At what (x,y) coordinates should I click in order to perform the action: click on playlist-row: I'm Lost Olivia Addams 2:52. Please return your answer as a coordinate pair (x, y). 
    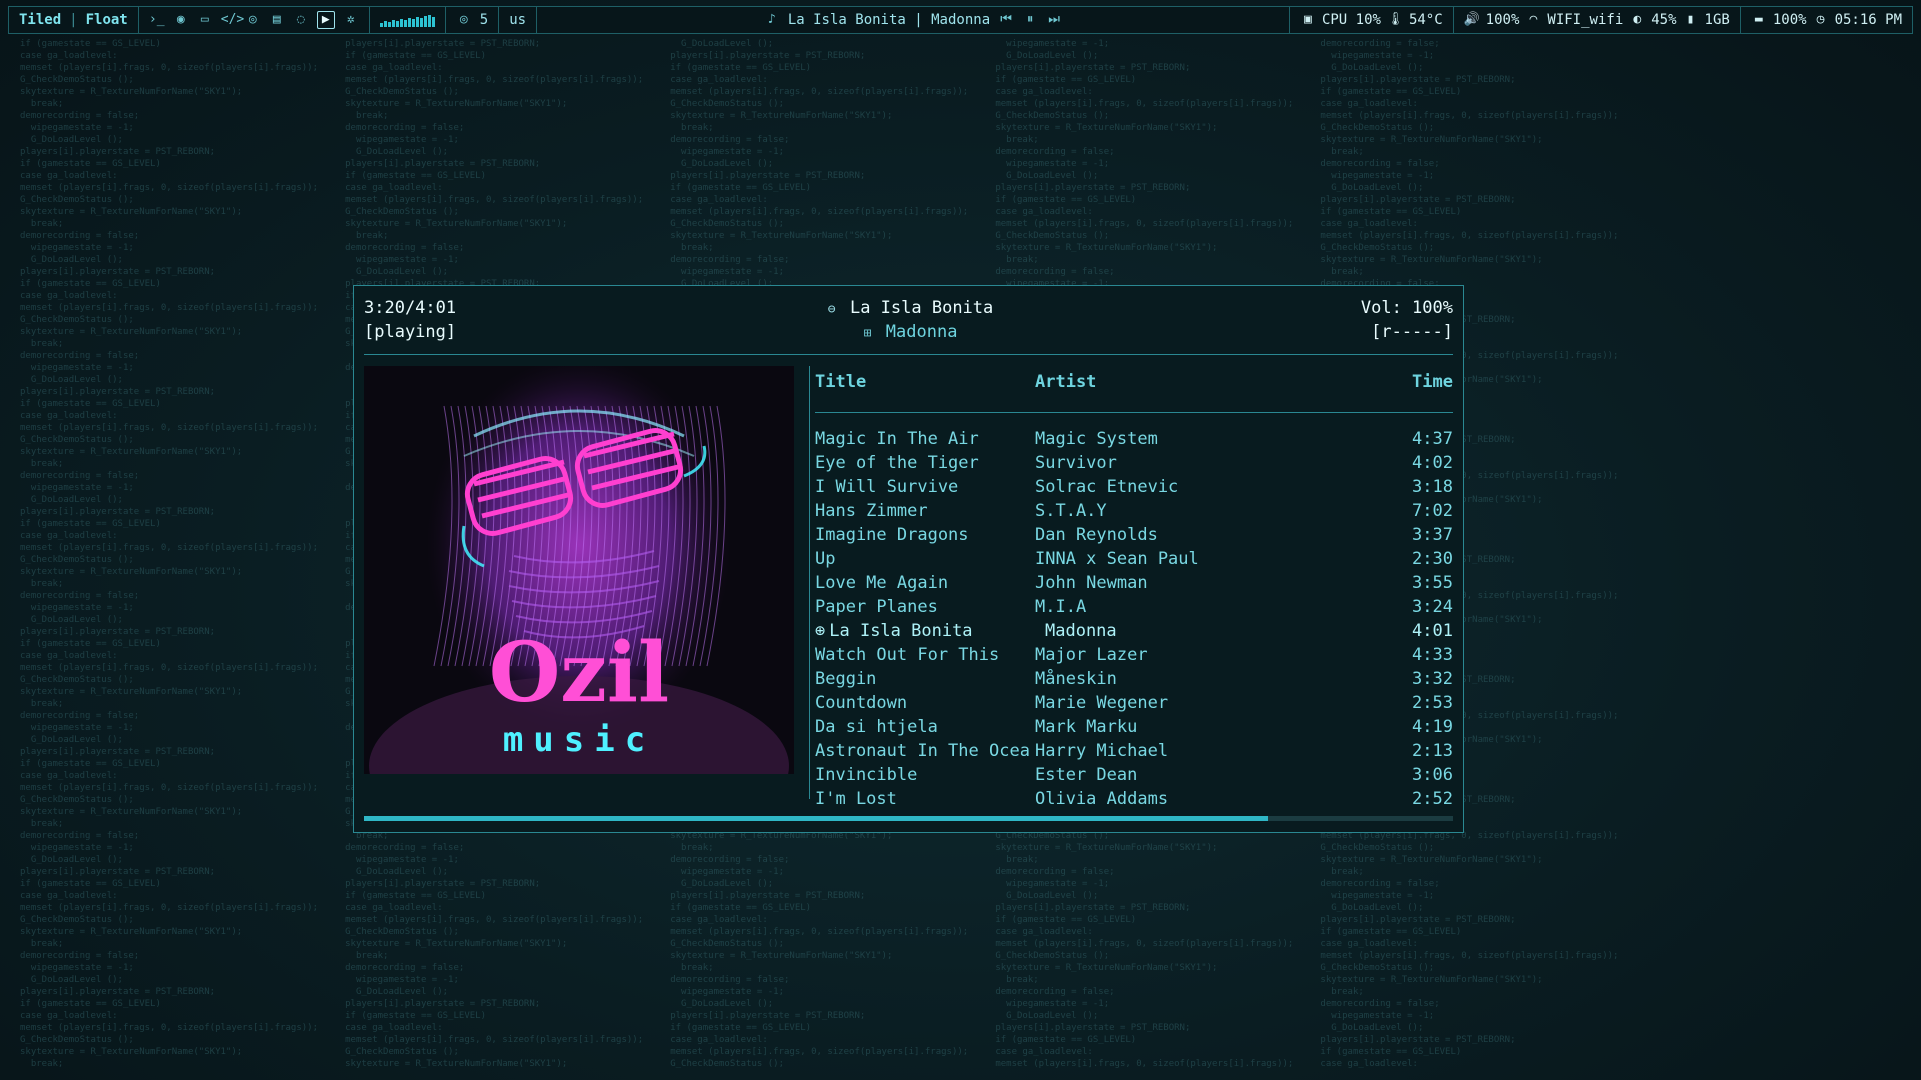
    Looking at the image, I should click on (1134, 799).